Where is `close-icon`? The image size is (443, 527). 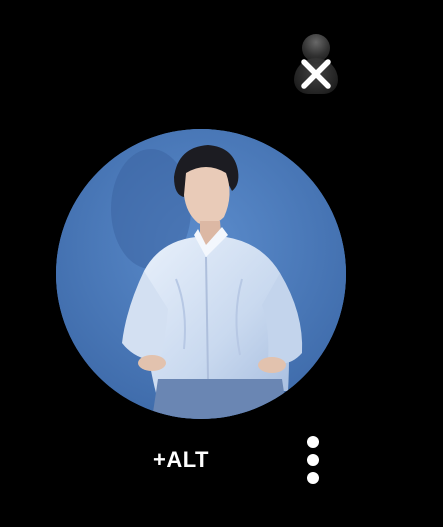 close-icon is located at coordinates (316, 74).